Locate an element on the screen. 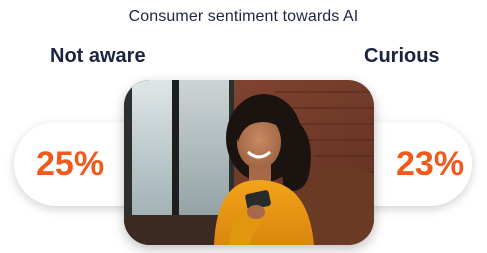  curious-label: Curious is located at coordinates (402, 56).